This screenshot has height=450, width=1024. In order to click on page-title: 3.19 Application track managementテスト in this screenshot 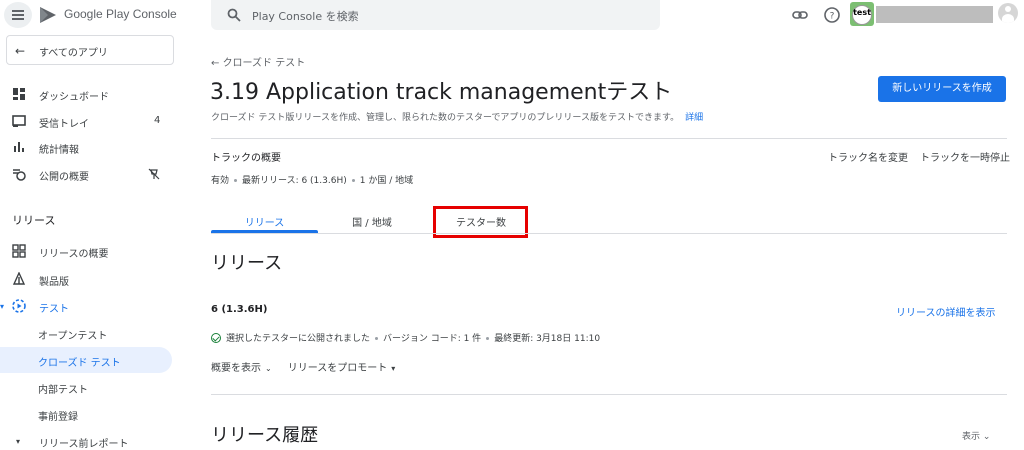, I will do `click(441, 92)`.